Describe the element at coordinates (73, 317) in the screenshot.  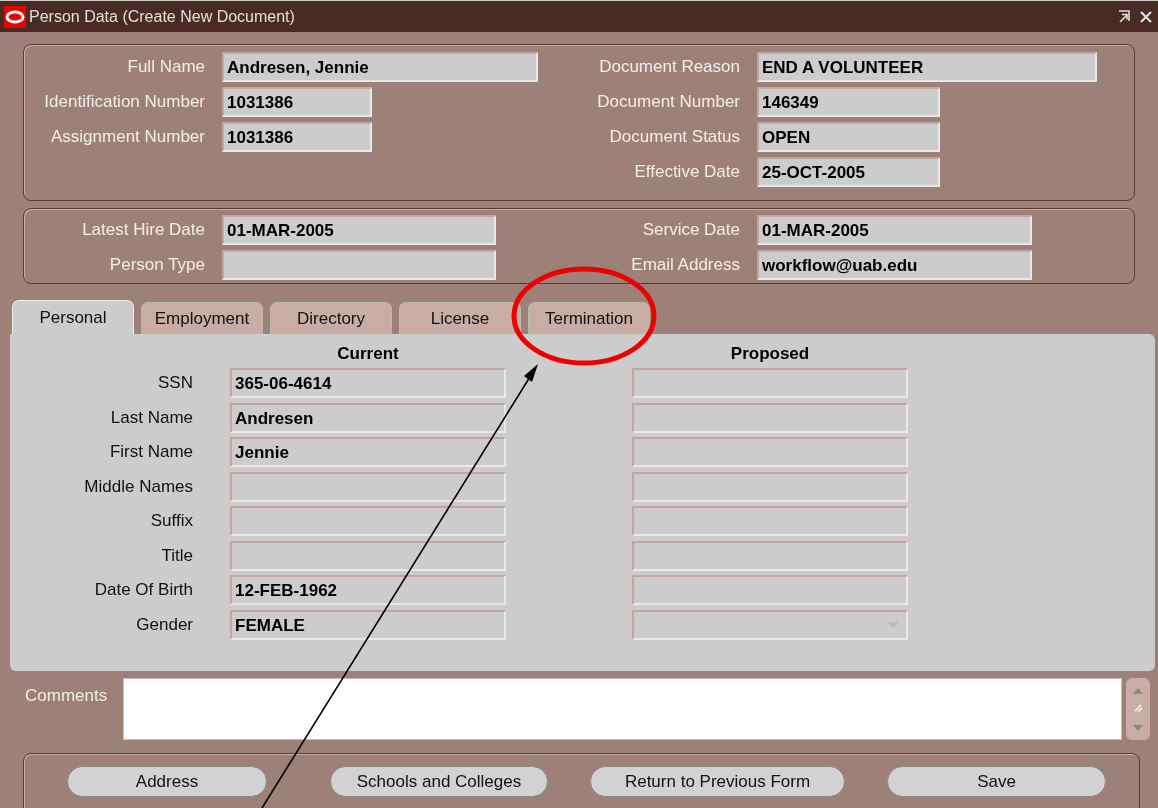
I see `tab: Personal` at that location.